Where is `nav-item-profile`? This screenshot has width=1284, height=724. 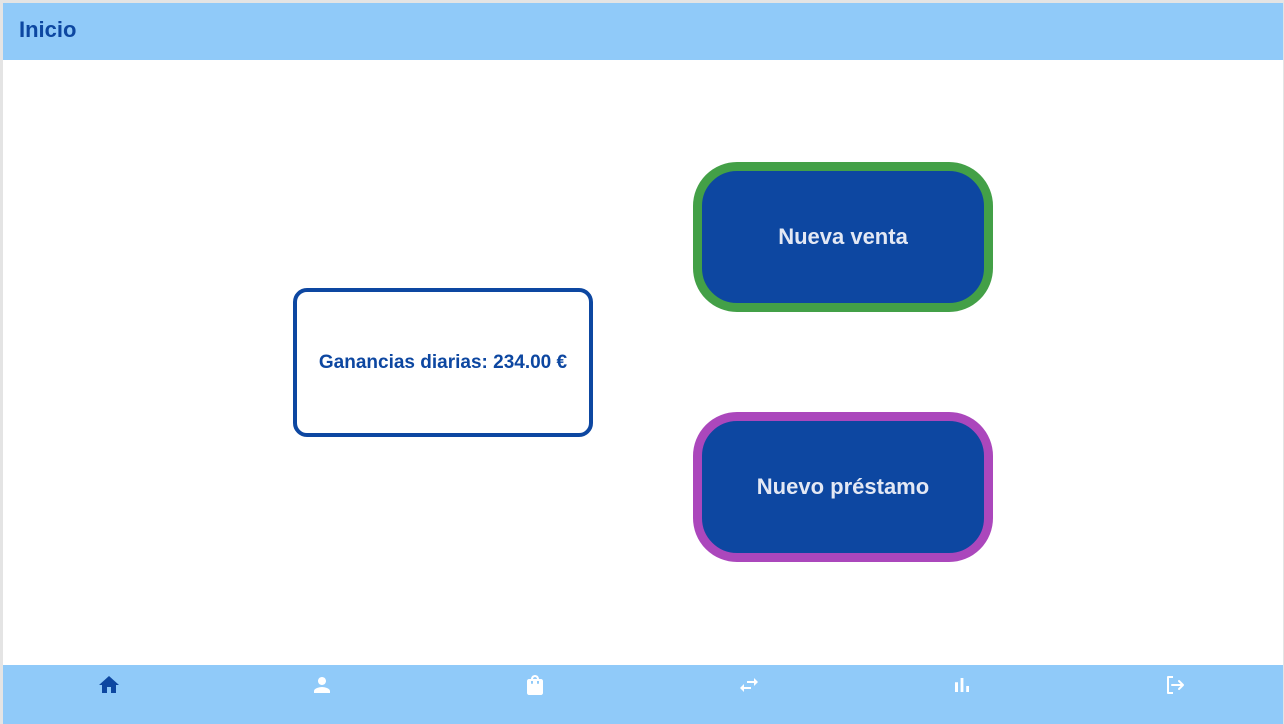
nav-item-profile is located at coordinates (322, 693).